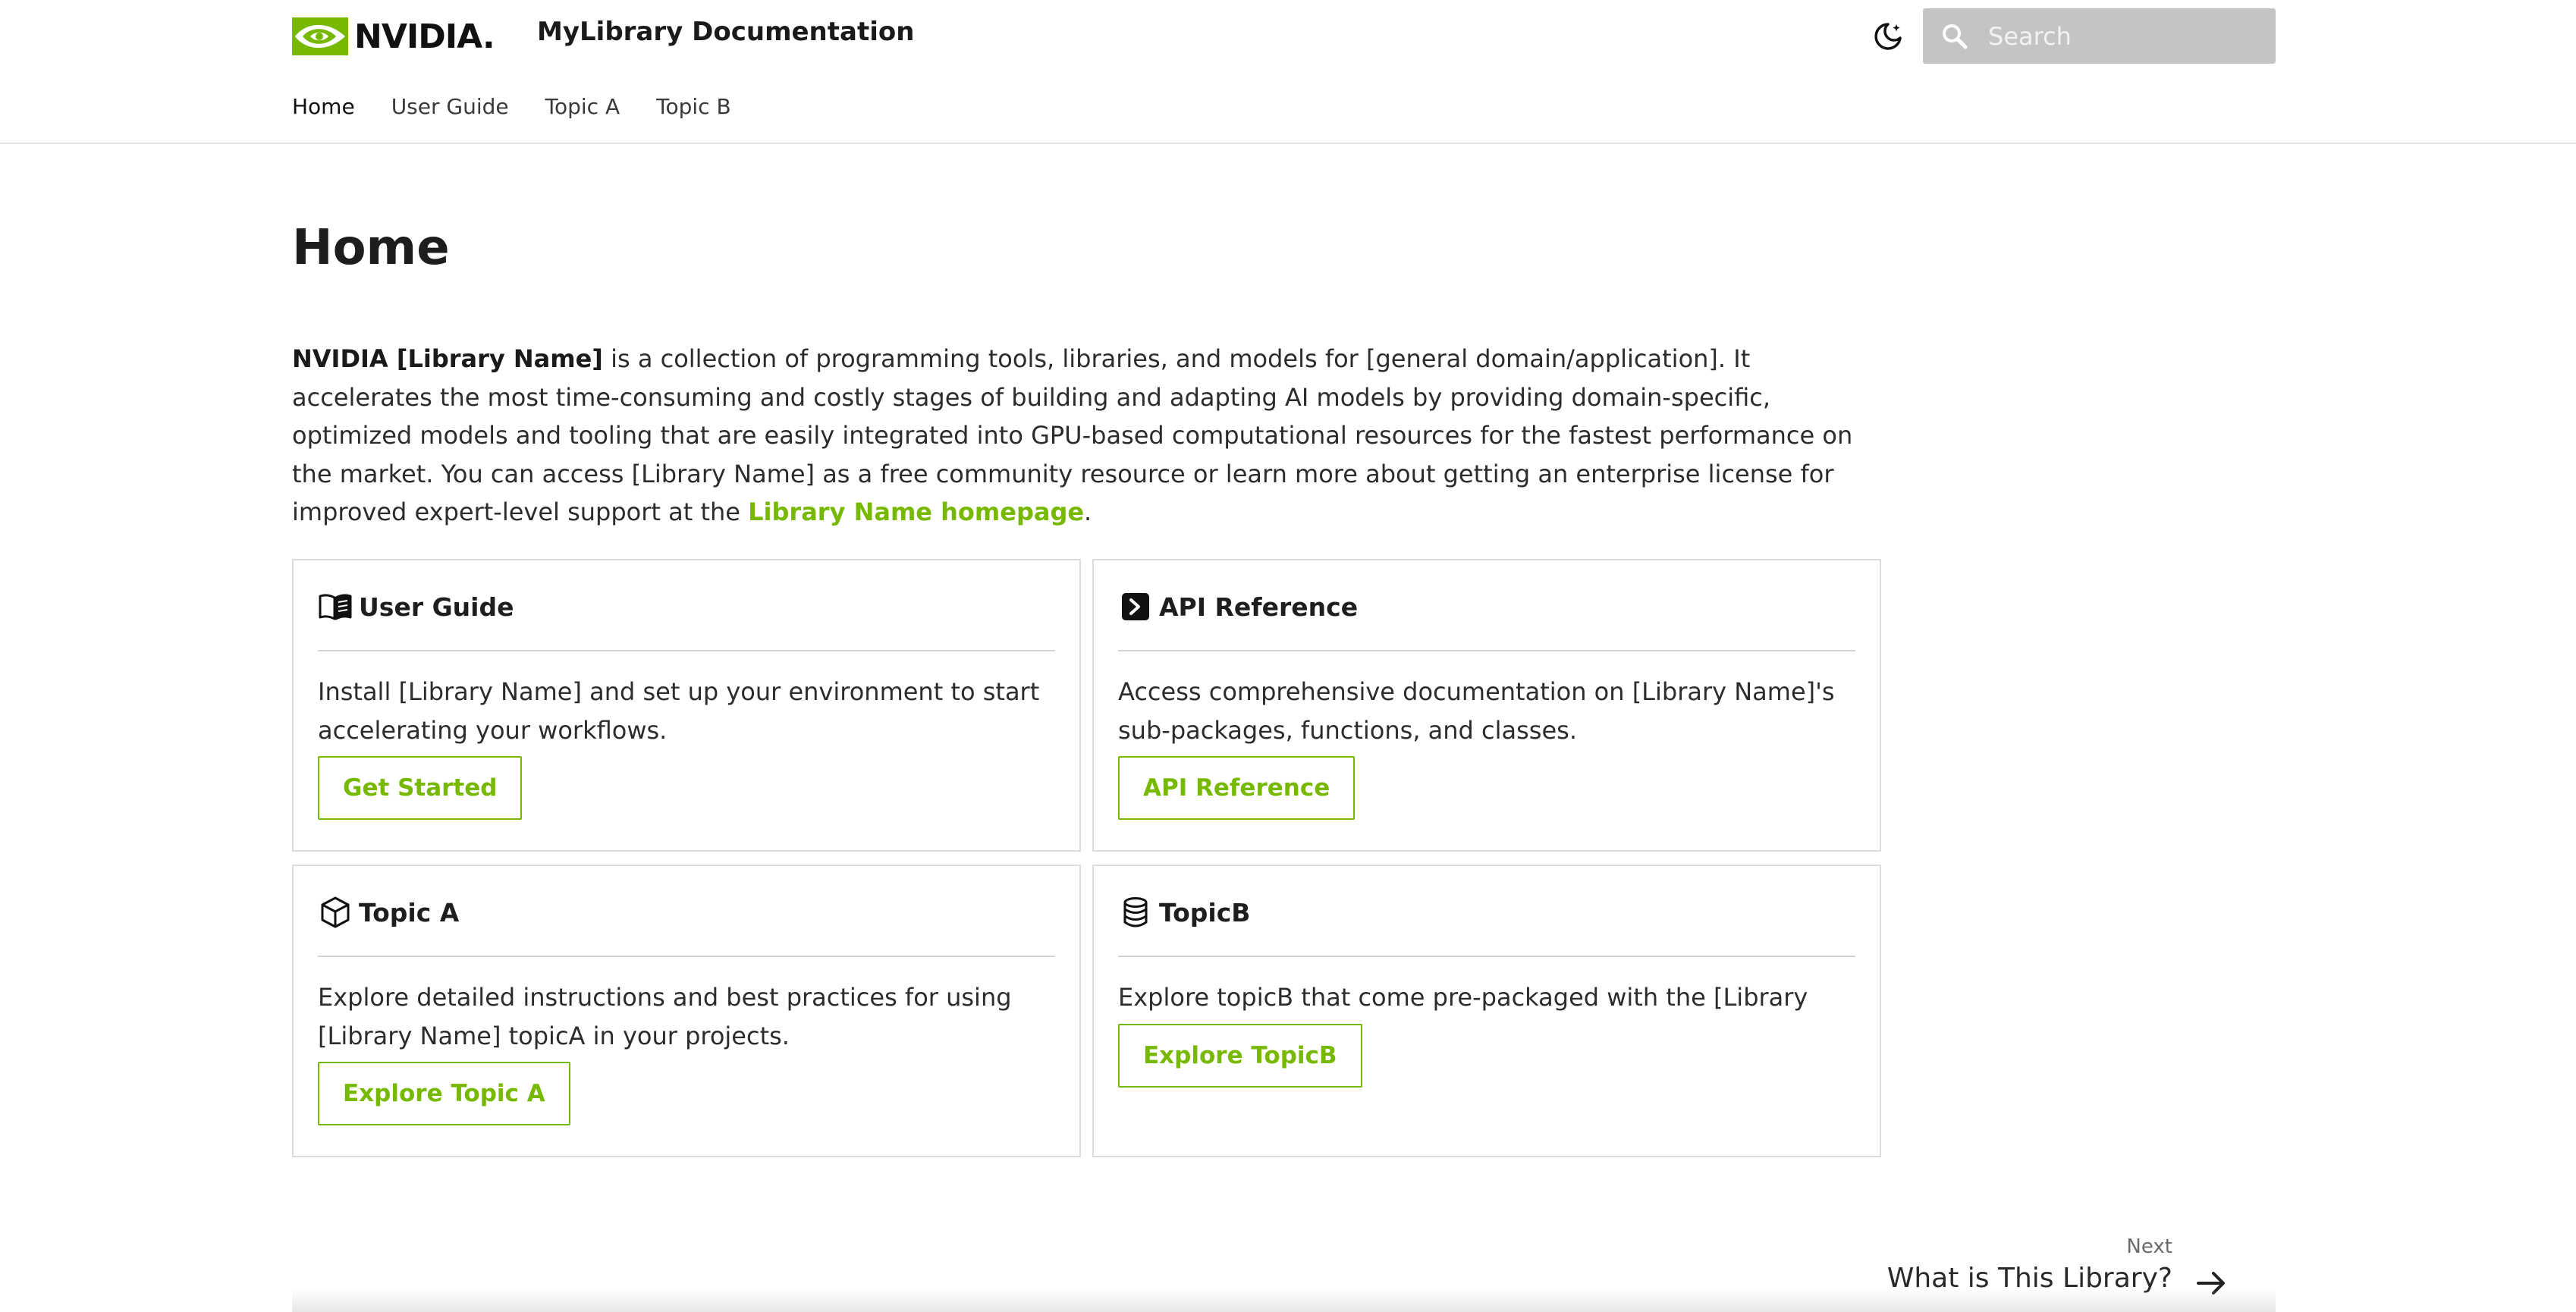 The image size is (2576, 1312). What do you see at coordinates (1237, 788) in the screenshot?
I see `api-reference-button: API Reference` at bounding box center [1237, 788].